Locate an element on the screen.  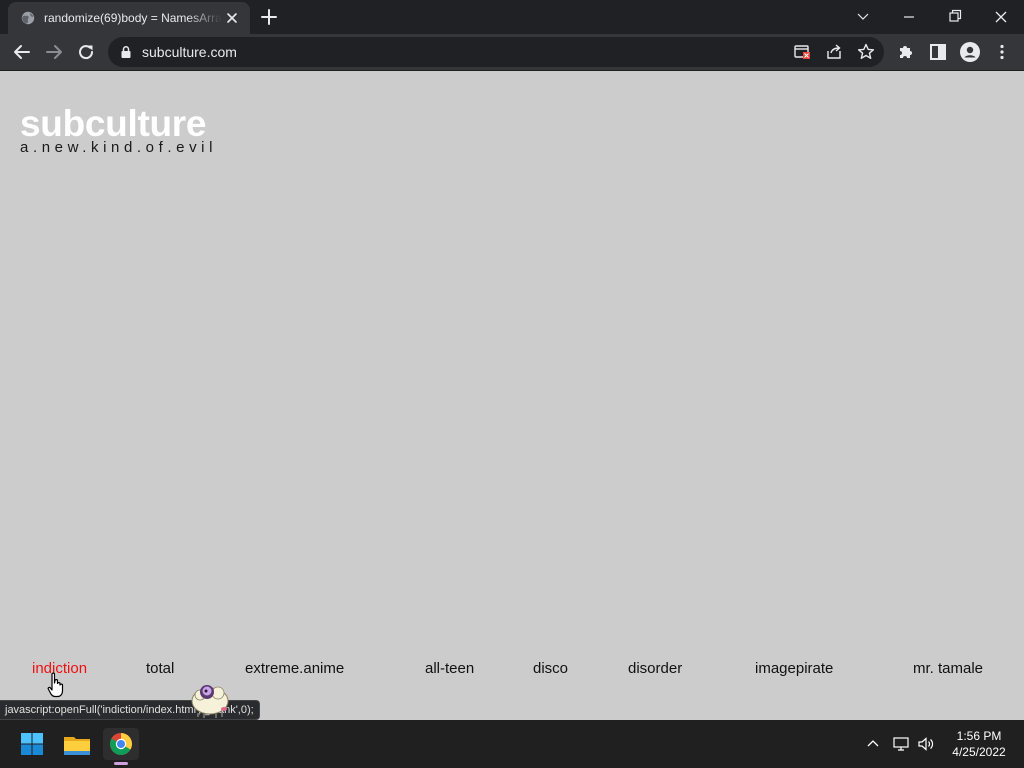
sheep-icon is located at coordinates (210, 699).